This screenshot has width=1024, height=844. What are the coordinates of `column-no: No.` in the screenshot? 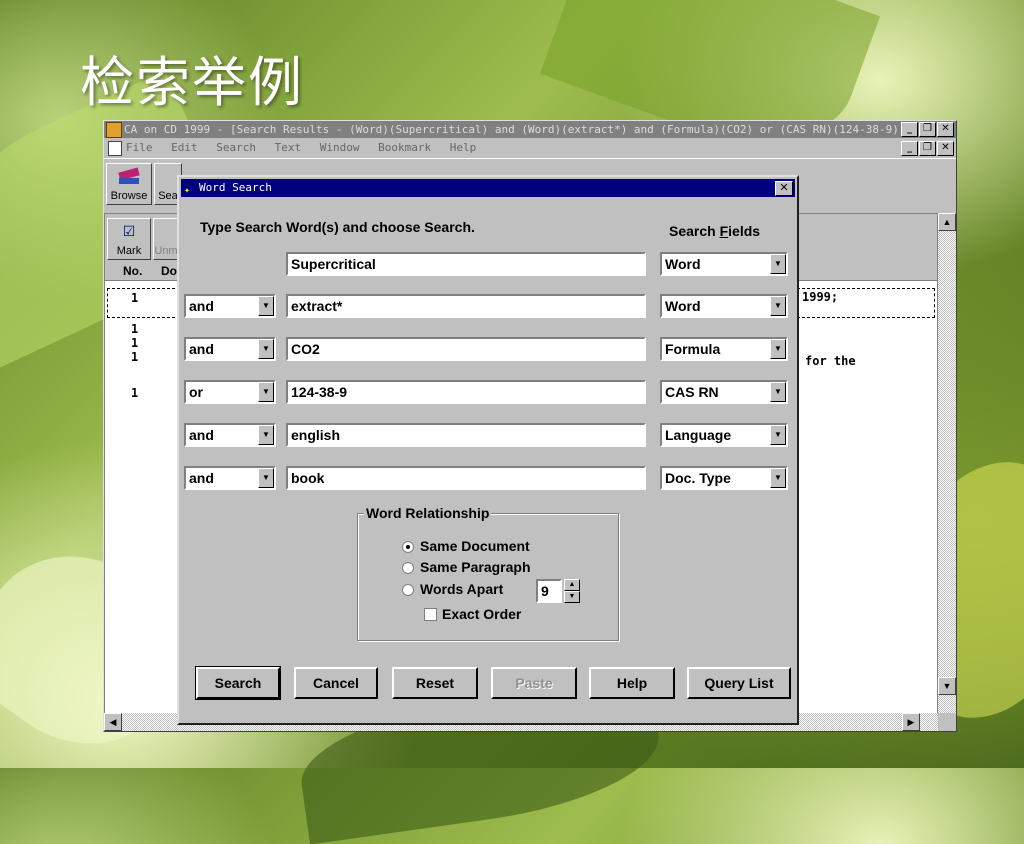 It's located at (132, 271).